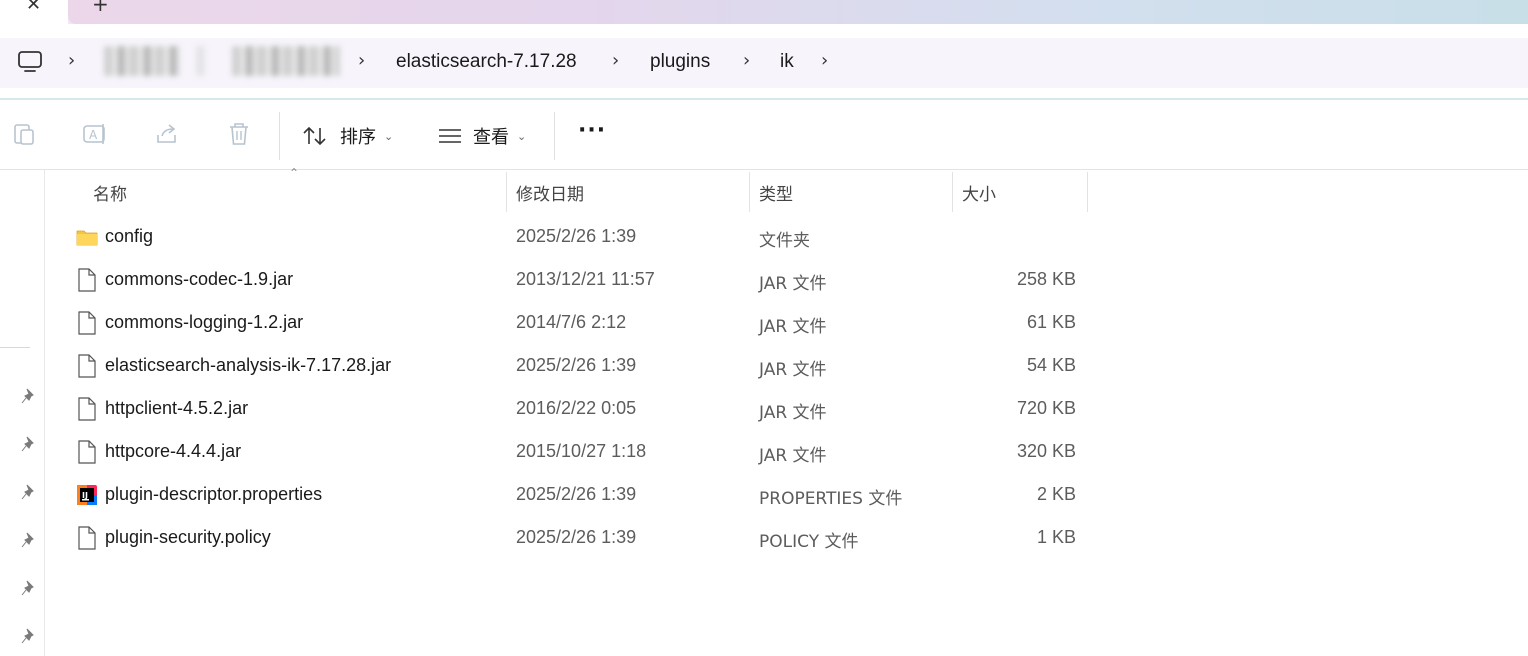 The height and width of the screenshot is (656, 1528). I want to click on svg-text: A, so click(93, 135).